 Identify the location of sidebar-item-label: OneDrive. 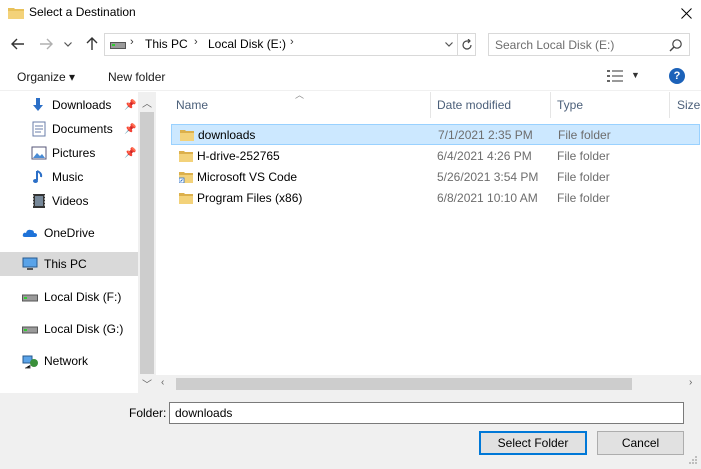
(69, 233).